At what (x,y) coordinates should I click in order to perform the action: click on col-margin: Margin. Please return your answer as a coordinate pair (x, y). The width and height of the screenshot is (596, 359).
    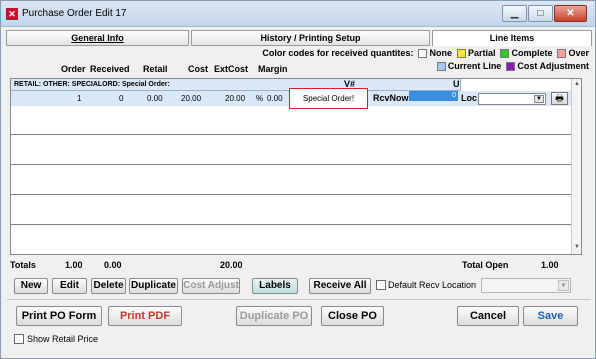
    Looking at the image, I should click on (273, 69).